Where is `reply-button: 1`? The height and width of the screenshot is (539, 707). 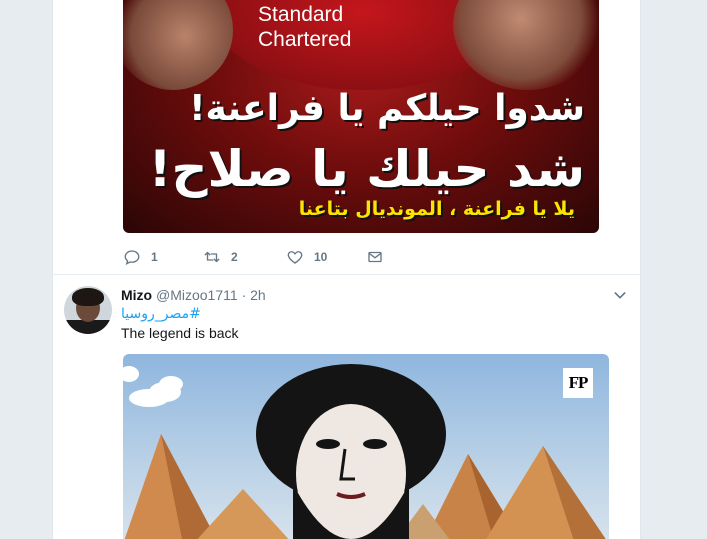
reply-button: 1 is located at coordinates (163, 257).